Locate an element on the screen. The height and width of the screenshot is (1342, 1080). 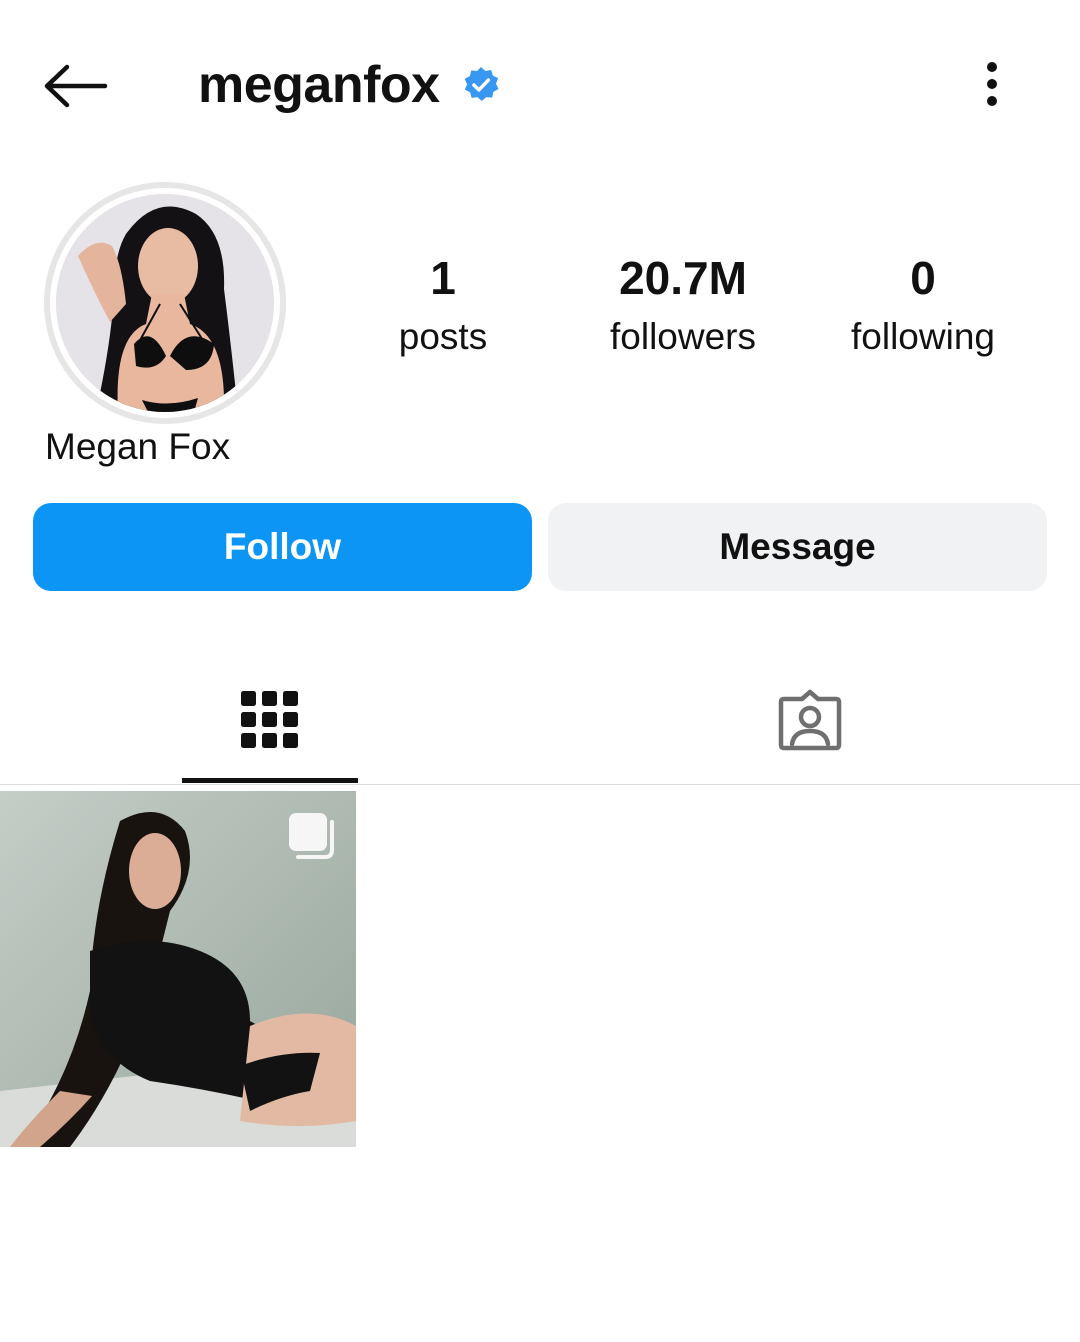
followers-count-label: followers is located at coordinates (683, 336).